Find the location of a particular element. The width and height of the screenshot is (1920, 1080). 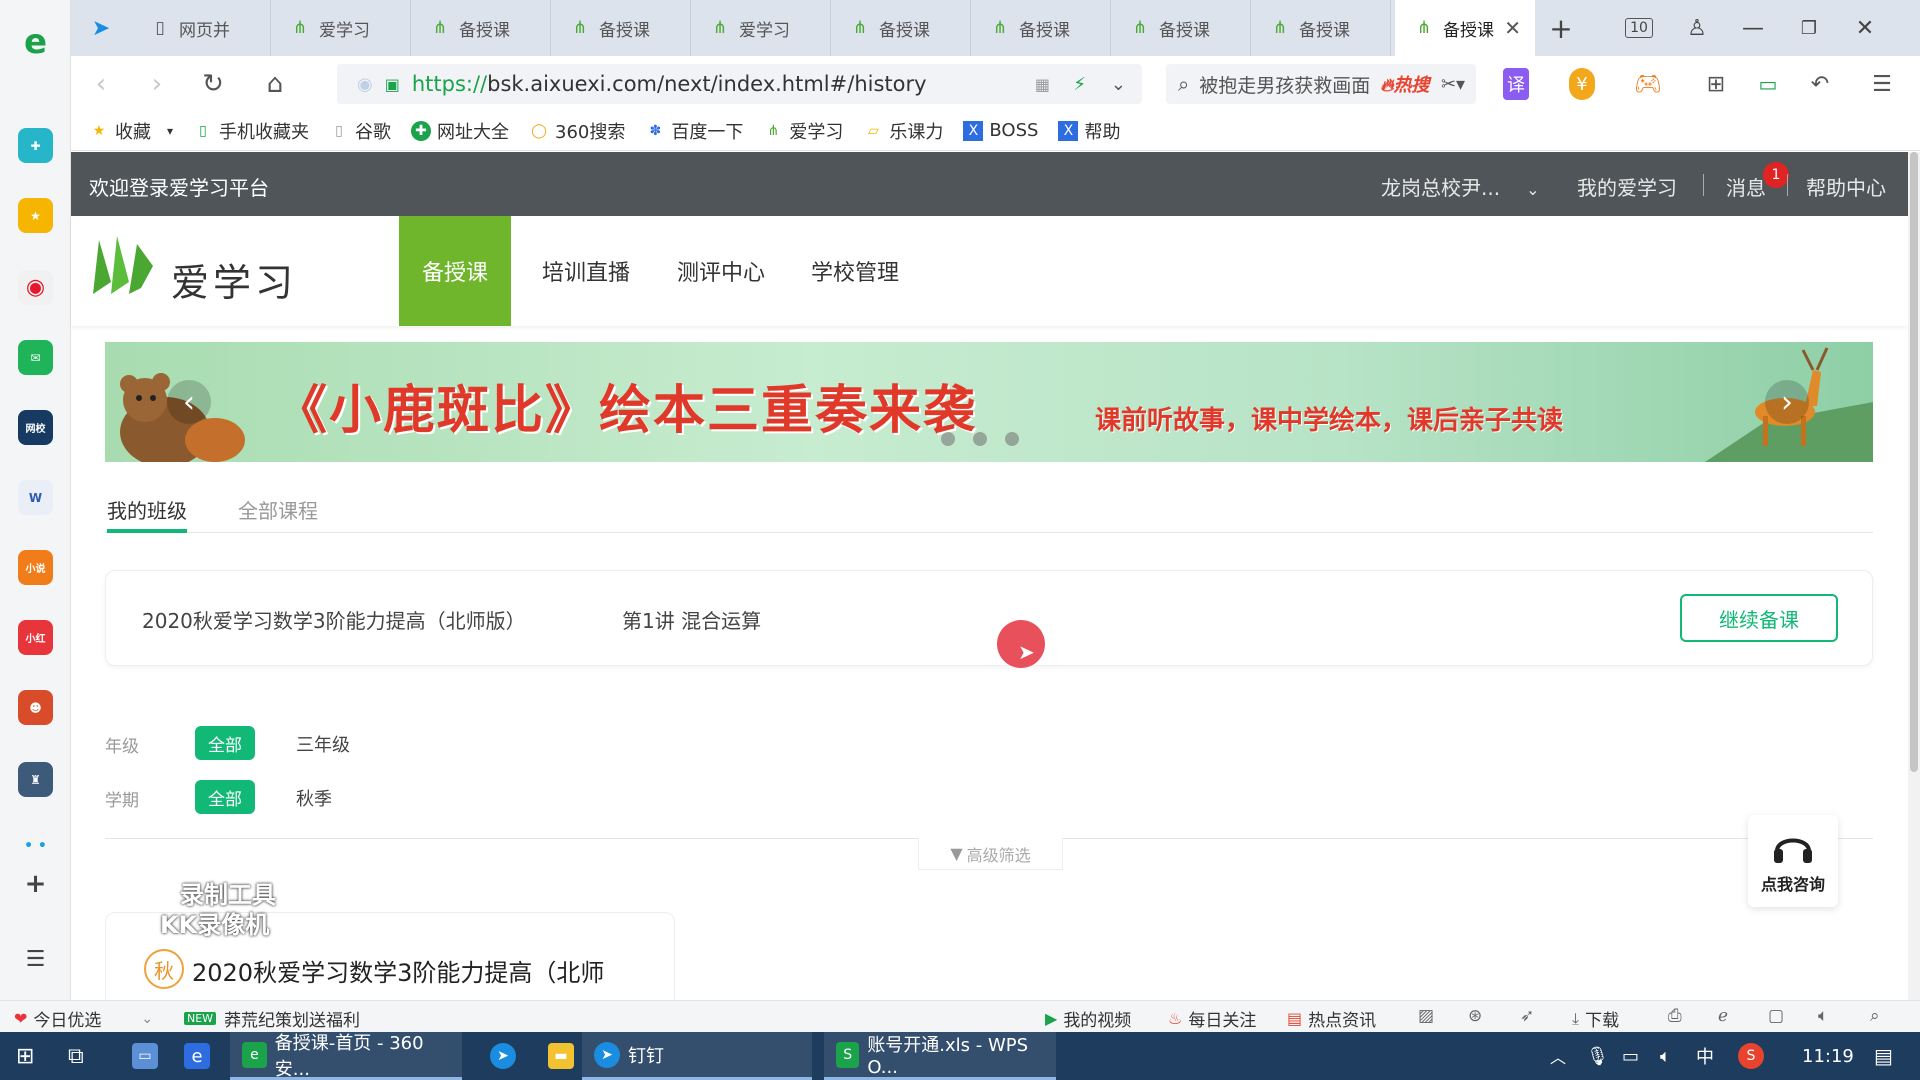

zoom-icon: ⌕ is located at coordinates (1875, 1016).